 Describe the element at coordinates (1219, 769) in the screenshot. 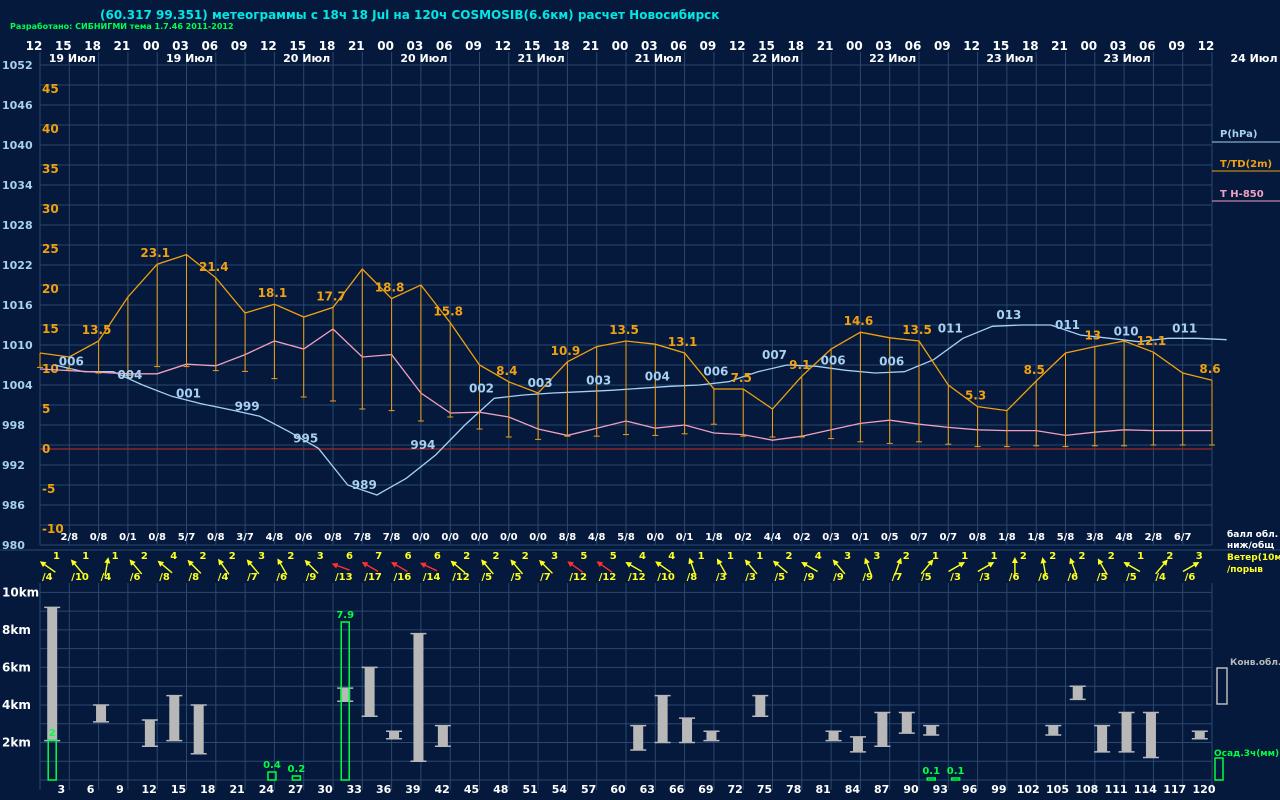

I see `legend-precip-bar-icon` at that location.